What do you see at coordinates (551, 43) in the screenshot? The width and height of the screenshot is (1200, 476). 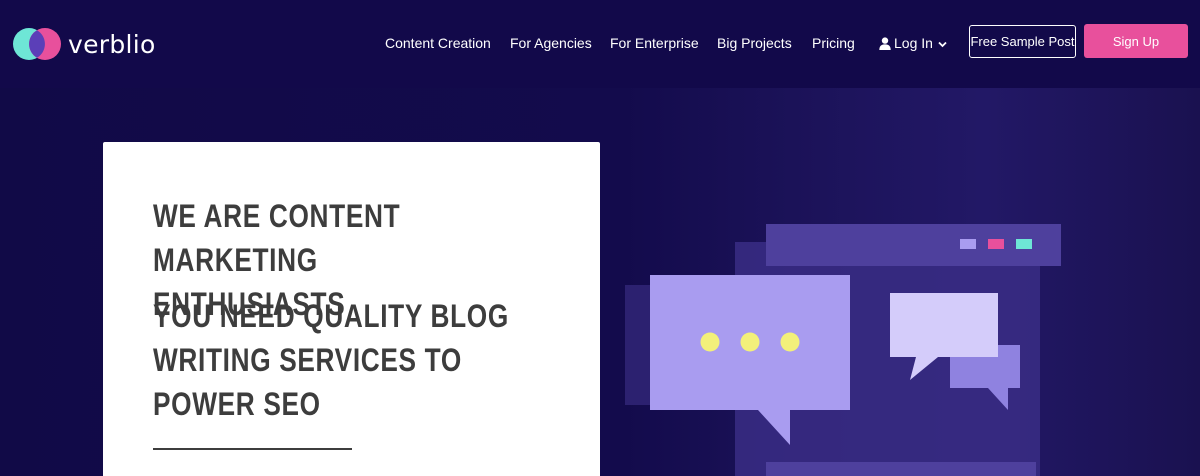 I see `nav-for-agencies: For Agencies` at bounding box center [551, 43].